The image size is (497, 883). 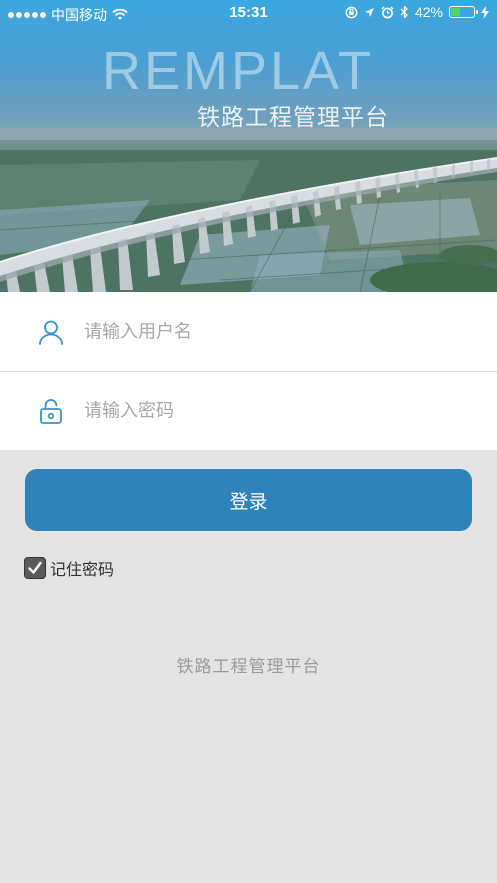 What do you see at coordinates (51, 411) in the screenshot?
I see `lock-icon` at bounding box center [51, 411].